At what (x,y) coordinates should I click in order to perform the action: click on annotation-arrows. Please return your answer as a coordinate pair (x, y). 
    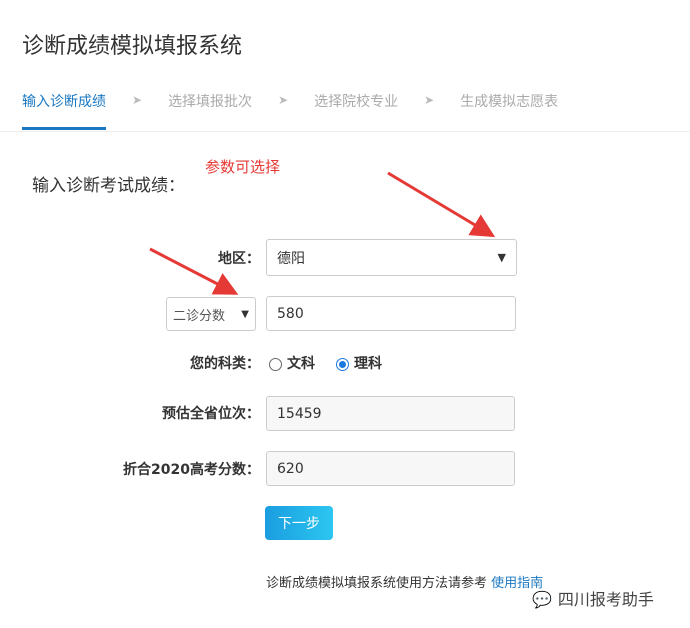
    Looking at the image, I should click on (322, 233).